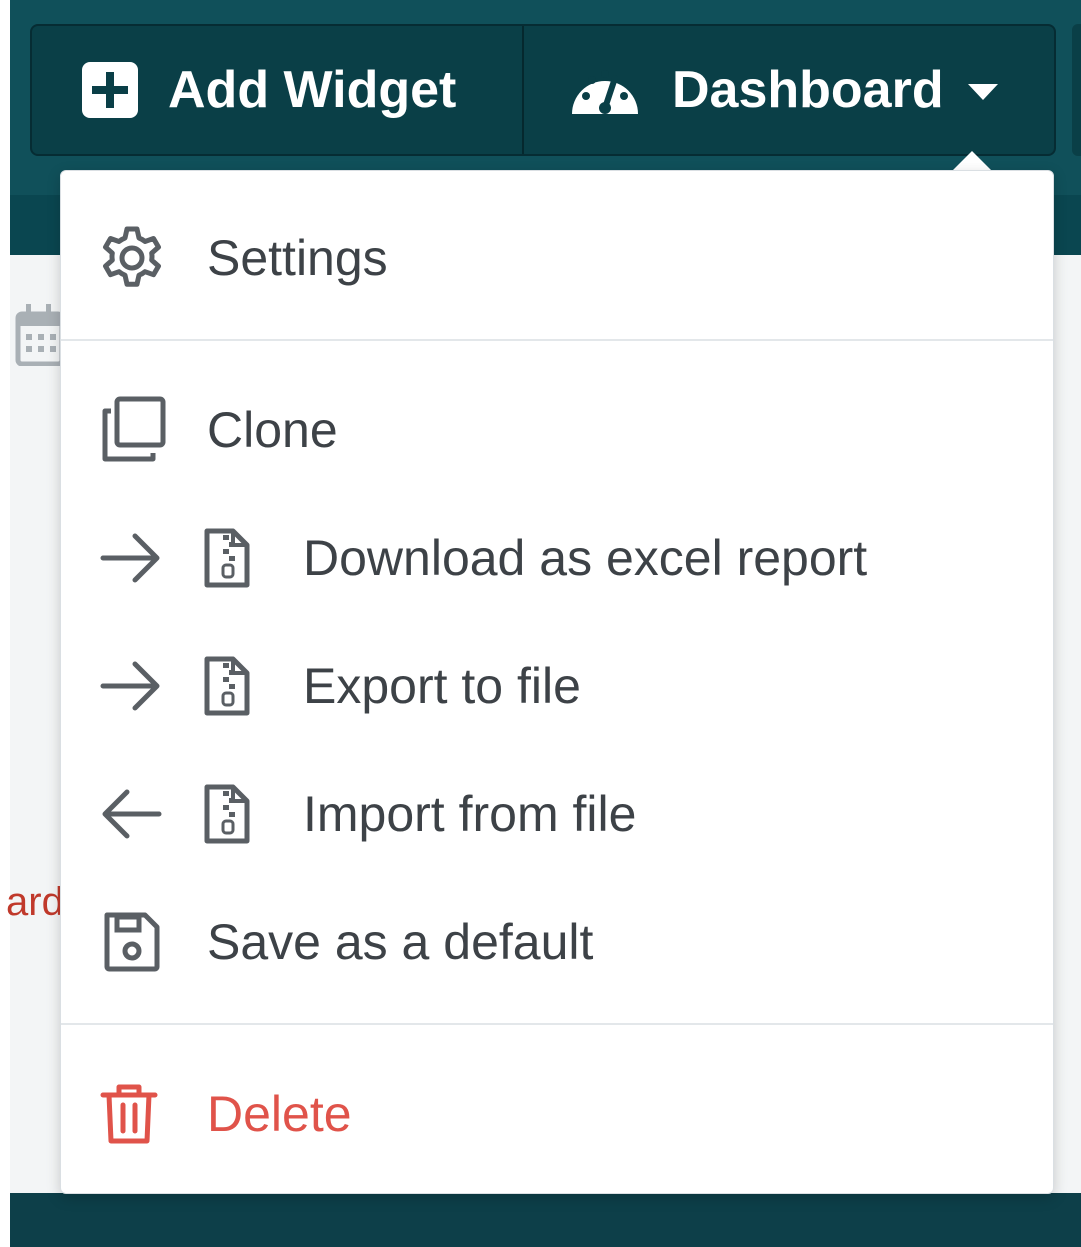  What do you see at coordinates (131, 814) in the screenshot?
I see `arrow-left-icon` at bounding box center [131, 814].